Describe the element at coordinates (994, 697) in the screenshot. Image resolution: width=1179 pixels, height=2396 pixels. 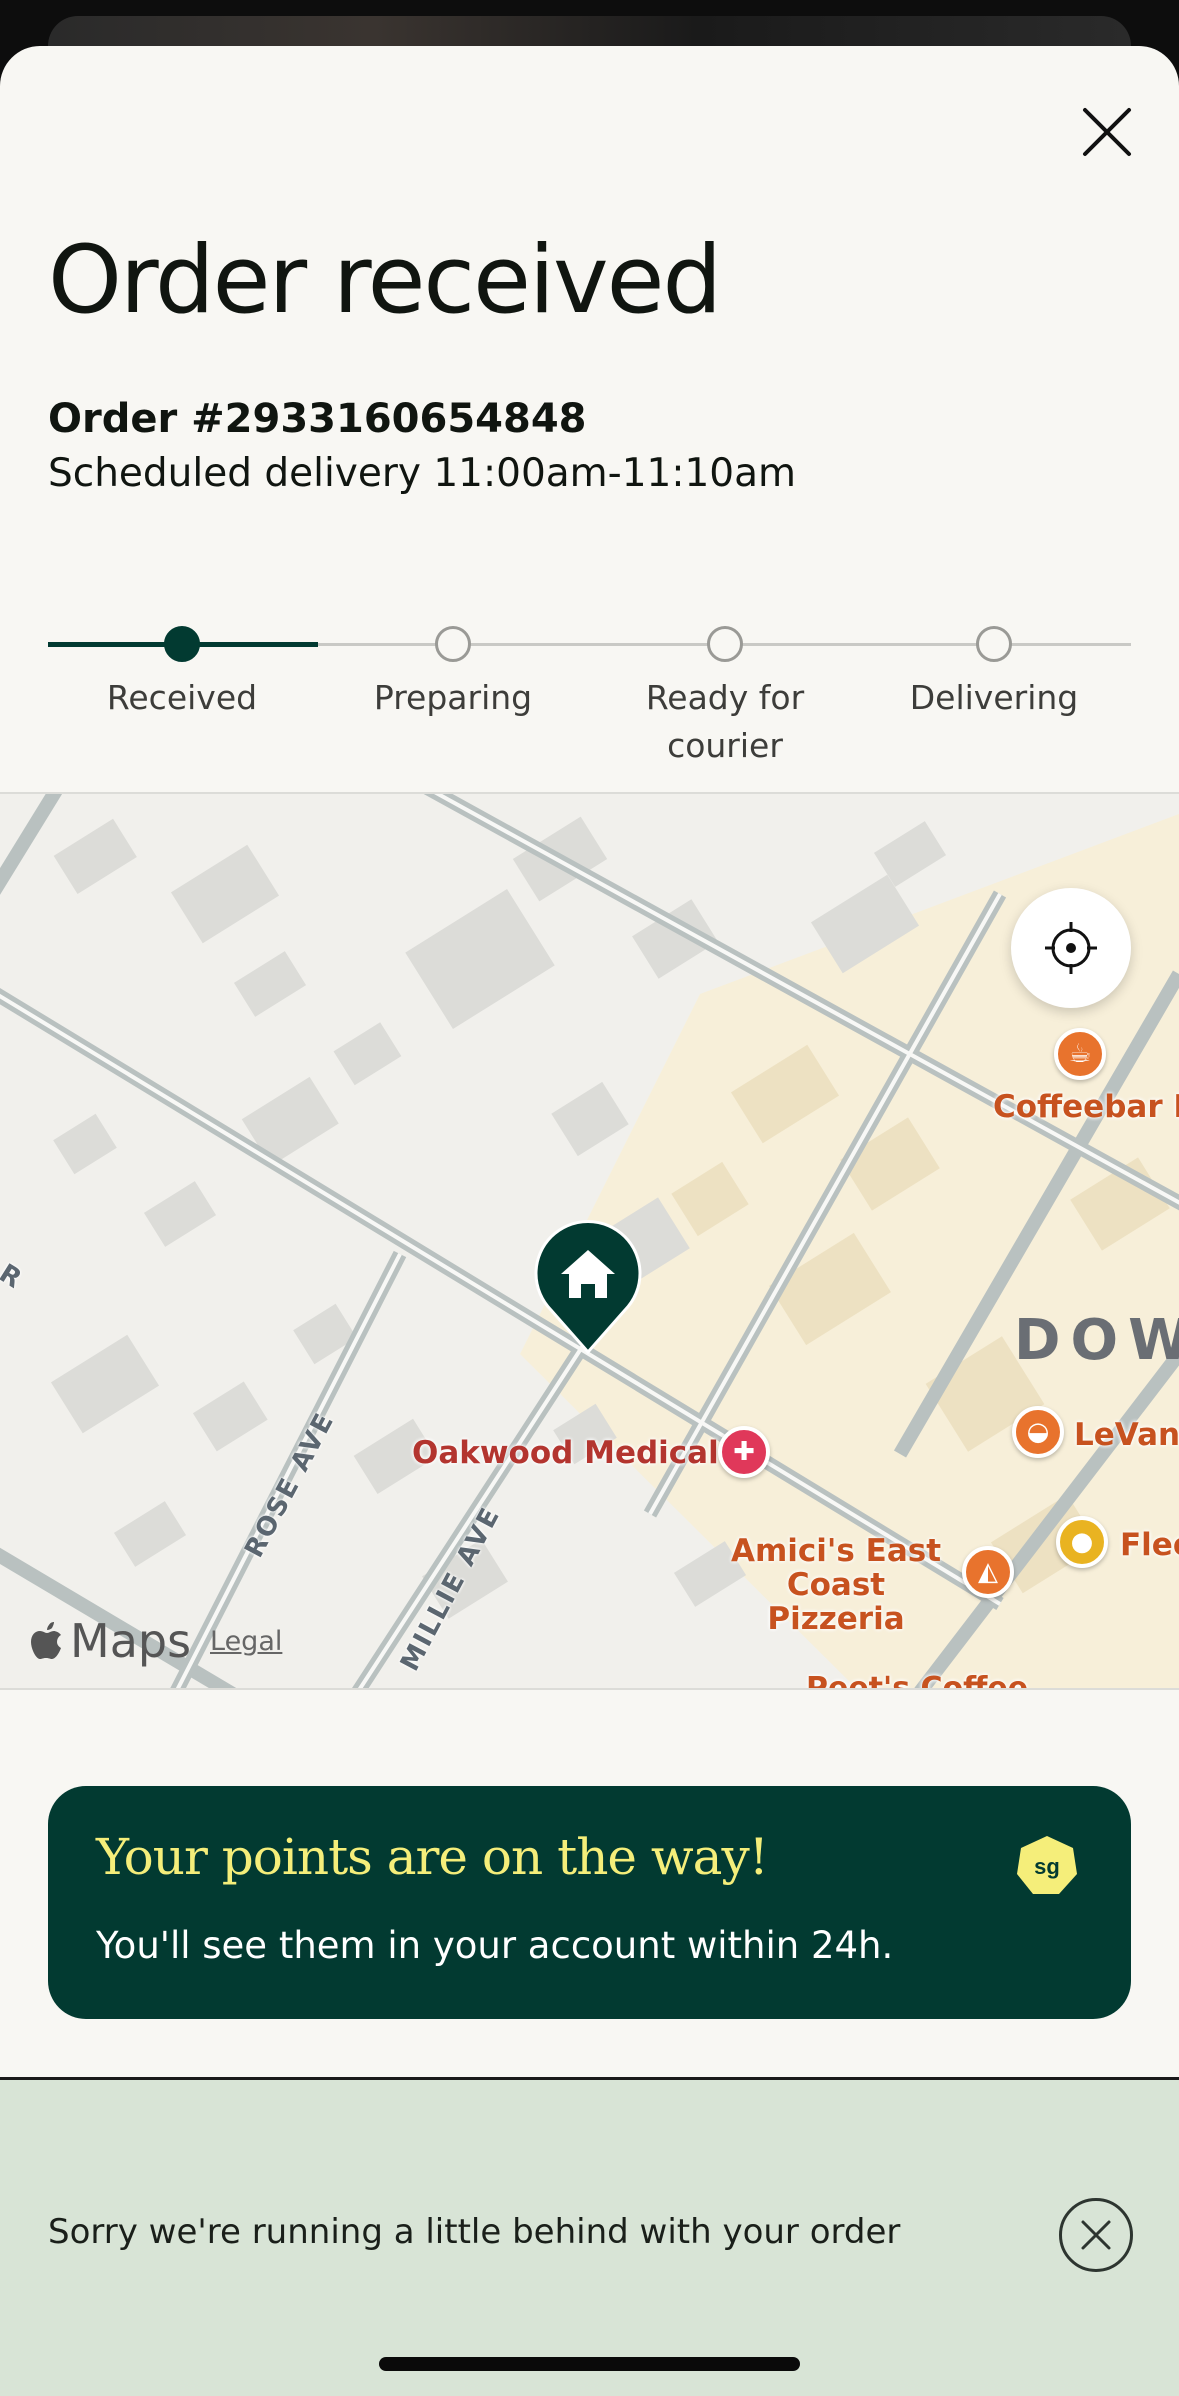
I see `step-label: Delivering` at that location.